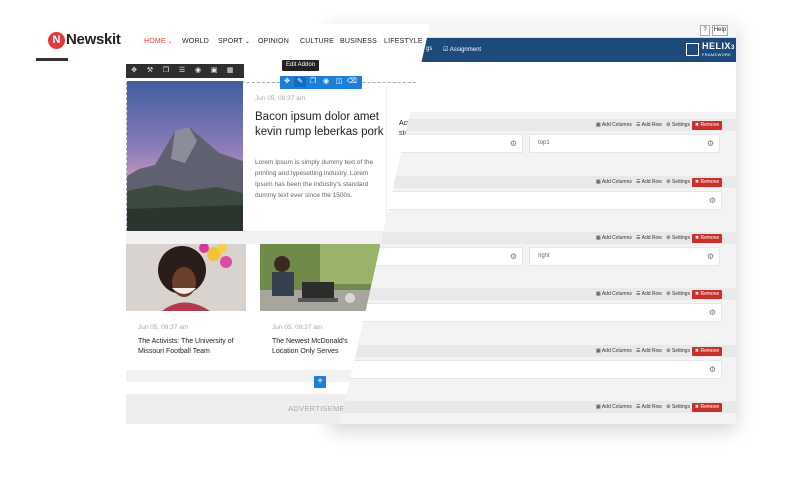 This screenshot has height=498, width=798. I want to click on newskit-logo-mark: N, so click(56, 40).